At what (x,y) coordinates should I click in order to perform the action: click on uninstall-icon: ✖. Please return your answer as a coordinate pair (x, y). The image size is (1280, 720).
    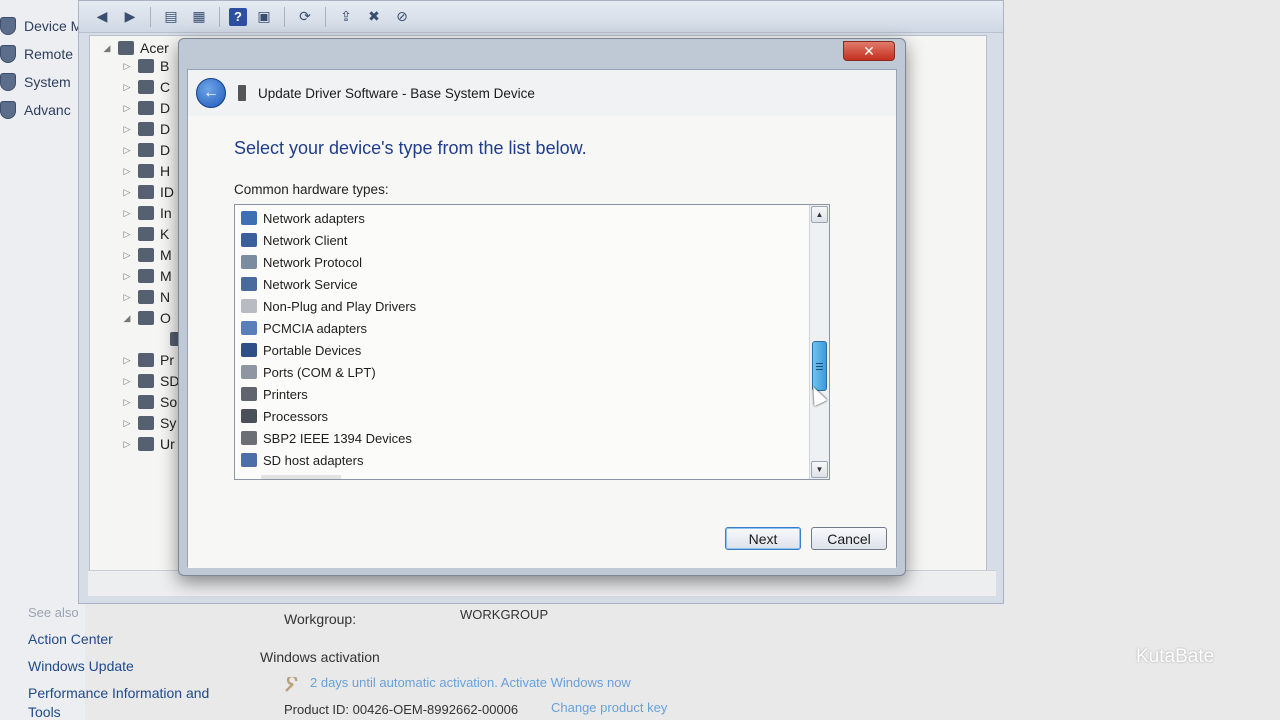
    Looking at the image, I should click on (374, 17).